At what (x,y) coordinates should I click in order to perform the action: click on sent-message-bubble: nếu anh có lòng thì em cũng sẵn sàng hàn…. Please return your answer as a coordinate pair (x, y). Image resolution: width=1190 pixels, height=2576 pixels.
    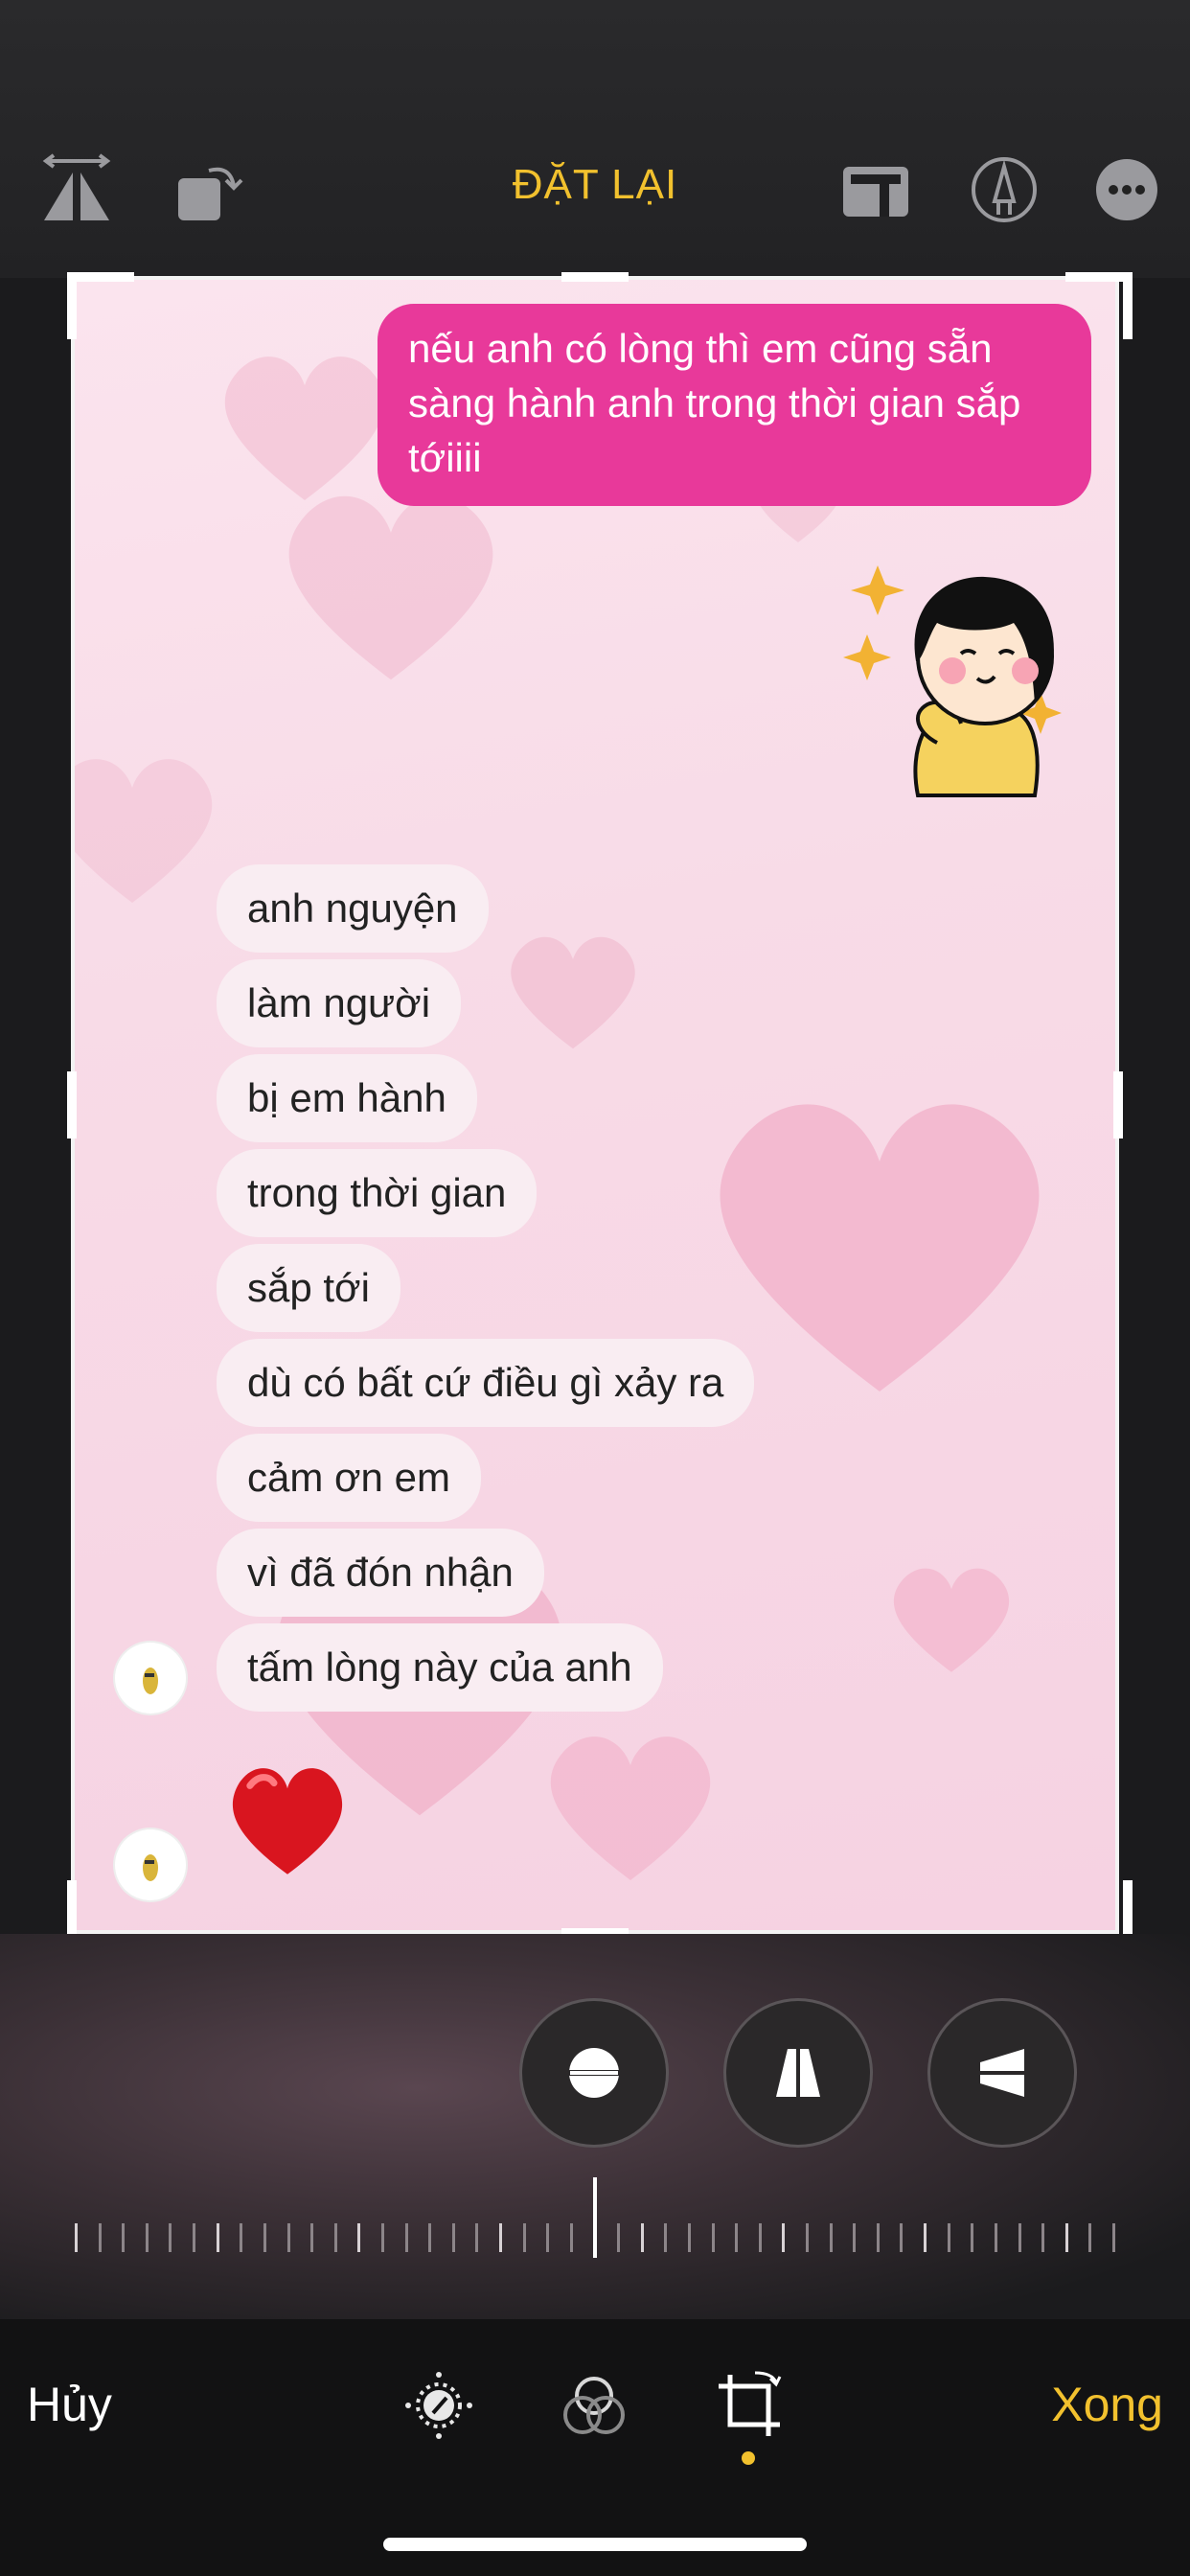
    Looking at the image, I should click on (734, 405).